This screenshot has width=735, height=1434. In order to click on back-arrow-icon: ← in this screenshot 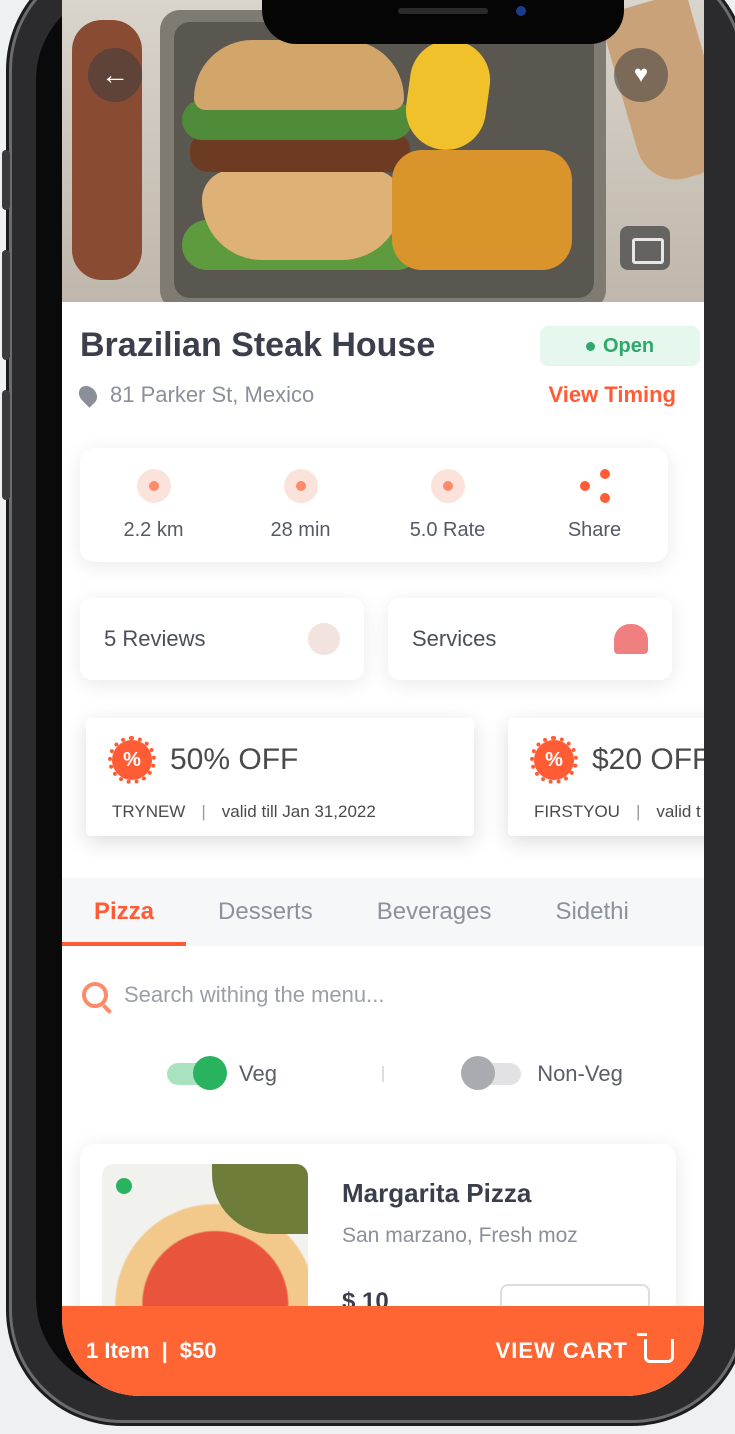, I will do `click(115, 74)`.